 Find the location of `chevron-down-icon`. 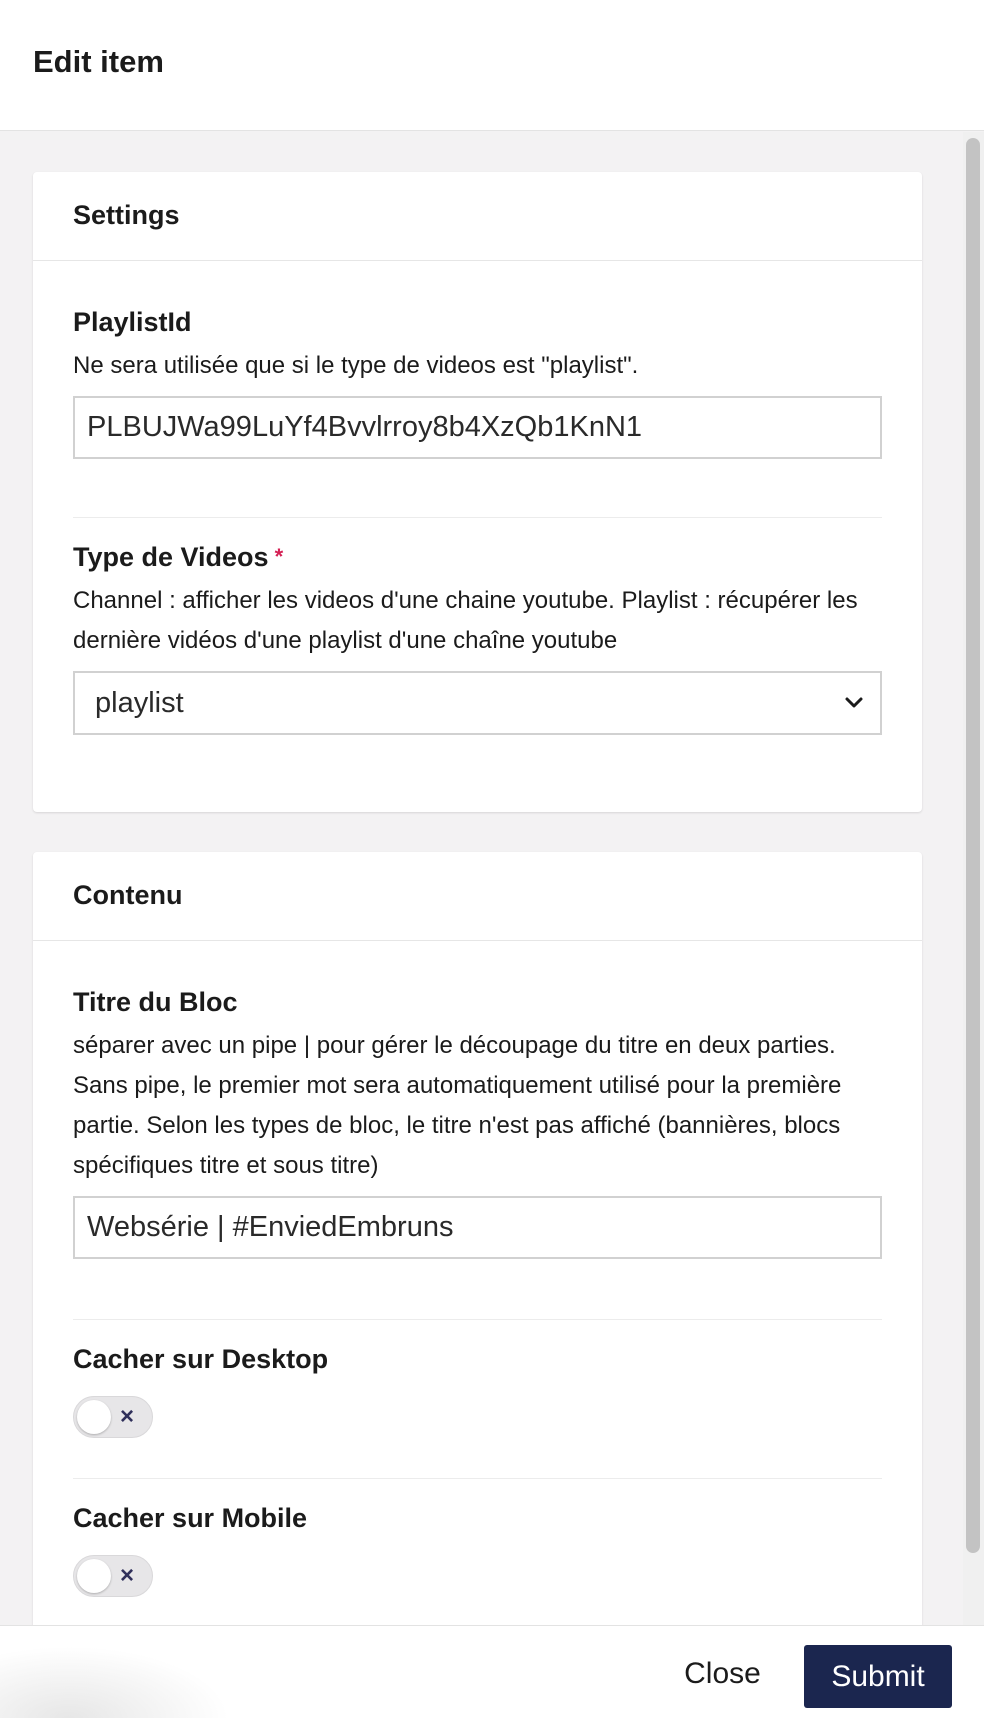

chevron-down-icon is located at coordinates (854, 702).